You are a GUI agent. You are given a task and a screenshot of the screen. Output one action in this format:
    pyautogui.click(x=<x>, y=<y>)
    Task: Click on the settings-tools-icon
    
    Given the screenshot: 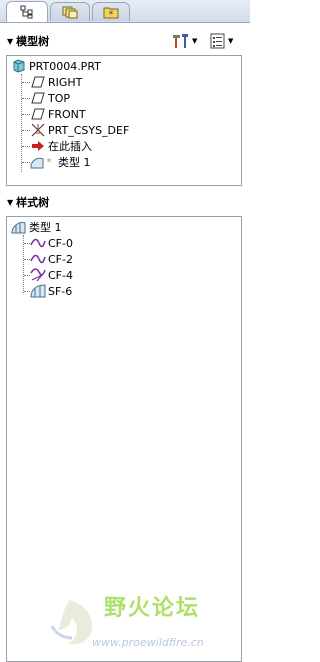 What is the action you would take?
    pyautogui.click(x=180, y=41)
    